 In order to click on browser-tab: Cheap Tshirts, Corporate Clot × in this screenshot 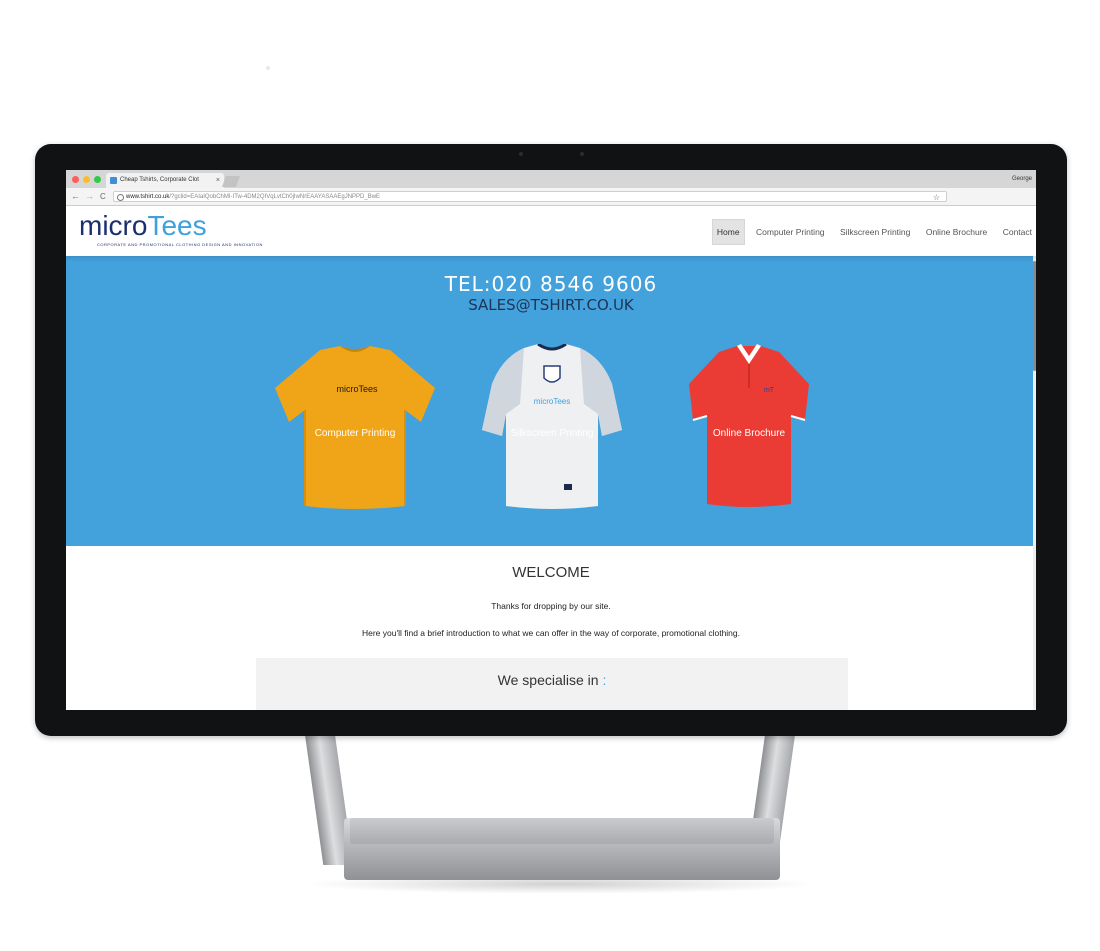, I will do `click(165, 180)`.